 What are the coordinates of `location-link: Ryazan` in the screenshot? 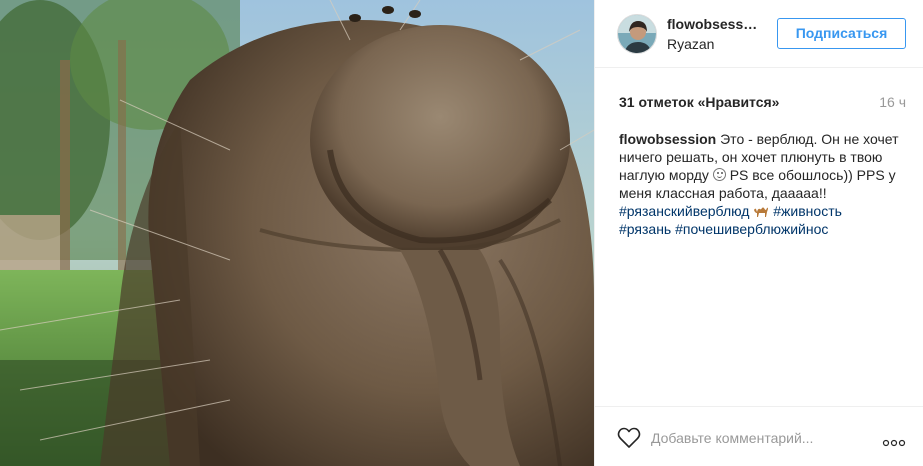 It's located at (690, 44).